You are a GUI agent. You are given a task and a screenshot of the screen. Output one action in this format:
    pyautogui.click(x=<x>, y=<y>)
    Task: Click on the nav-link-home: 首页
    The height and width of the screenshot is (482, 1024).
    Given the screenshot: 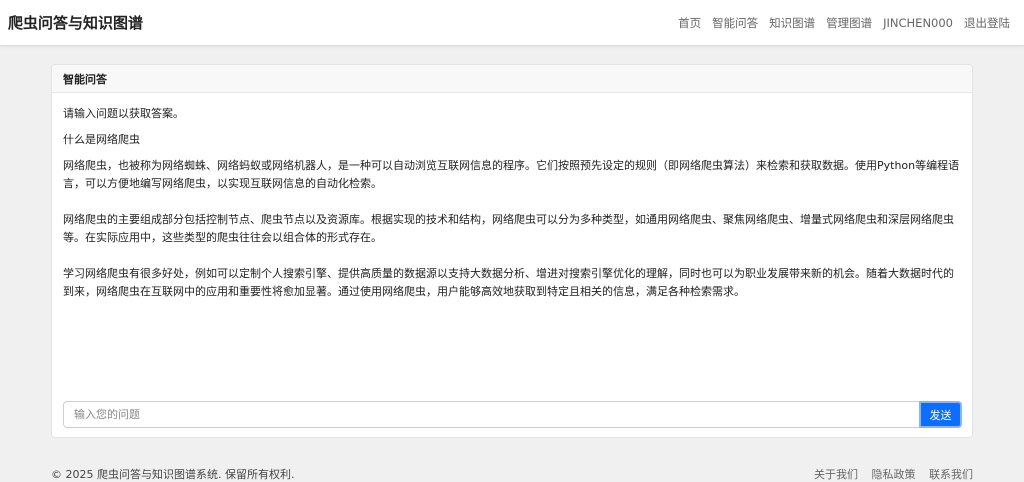 What is the action you would take?
    pyautogui.click(x=689, y=23)
    